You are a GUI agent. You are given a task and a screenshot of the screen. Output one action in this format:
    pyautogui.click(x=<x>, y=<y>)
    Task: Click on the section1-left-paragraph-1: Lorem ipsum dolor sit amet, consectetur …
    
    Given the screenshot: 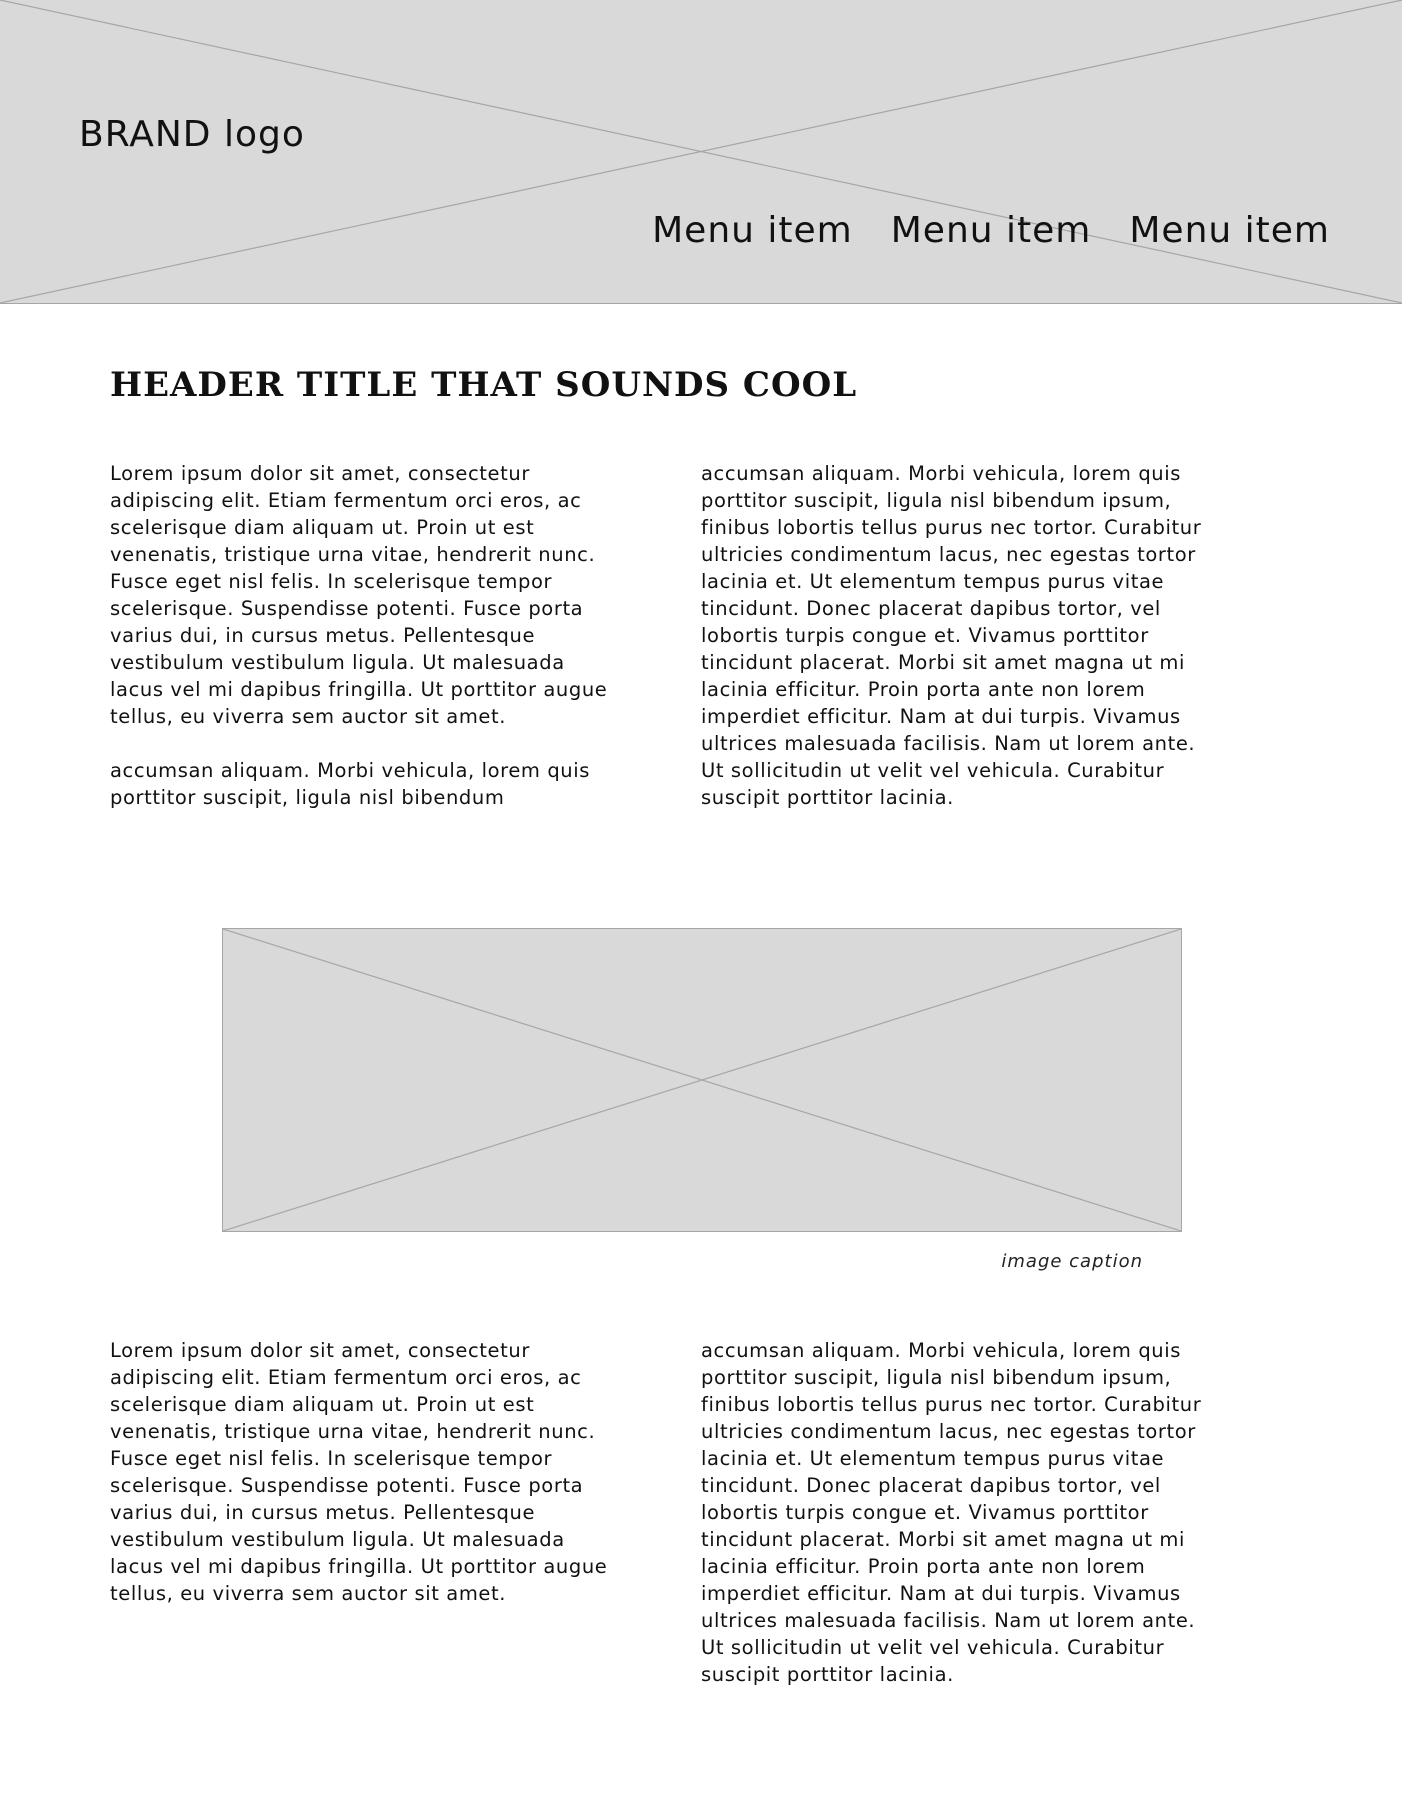 What is the action you would take?
    pyautogui.click(x=359, y=595)
    